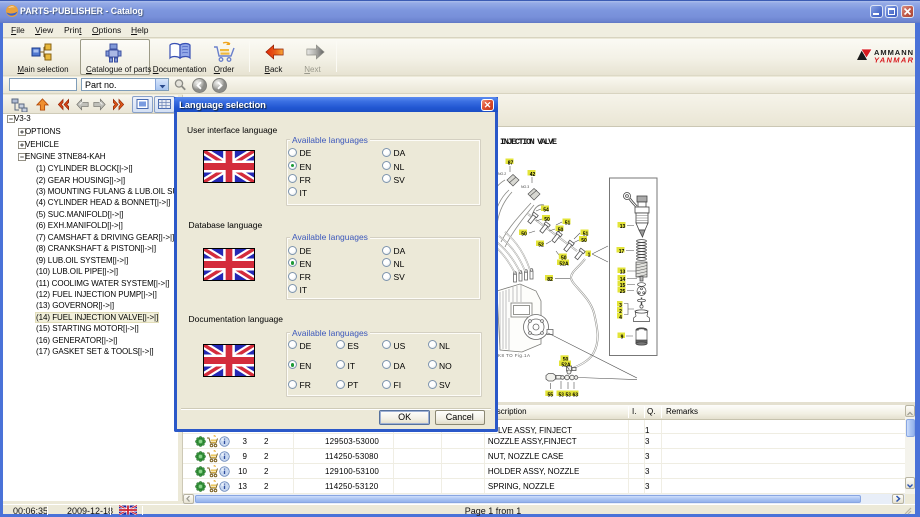 The image size is (920, 517). Describe the element at coordinates (514, 355) in the screenshot. I see `svg-text: K8 TO Fig.1A` at that location.